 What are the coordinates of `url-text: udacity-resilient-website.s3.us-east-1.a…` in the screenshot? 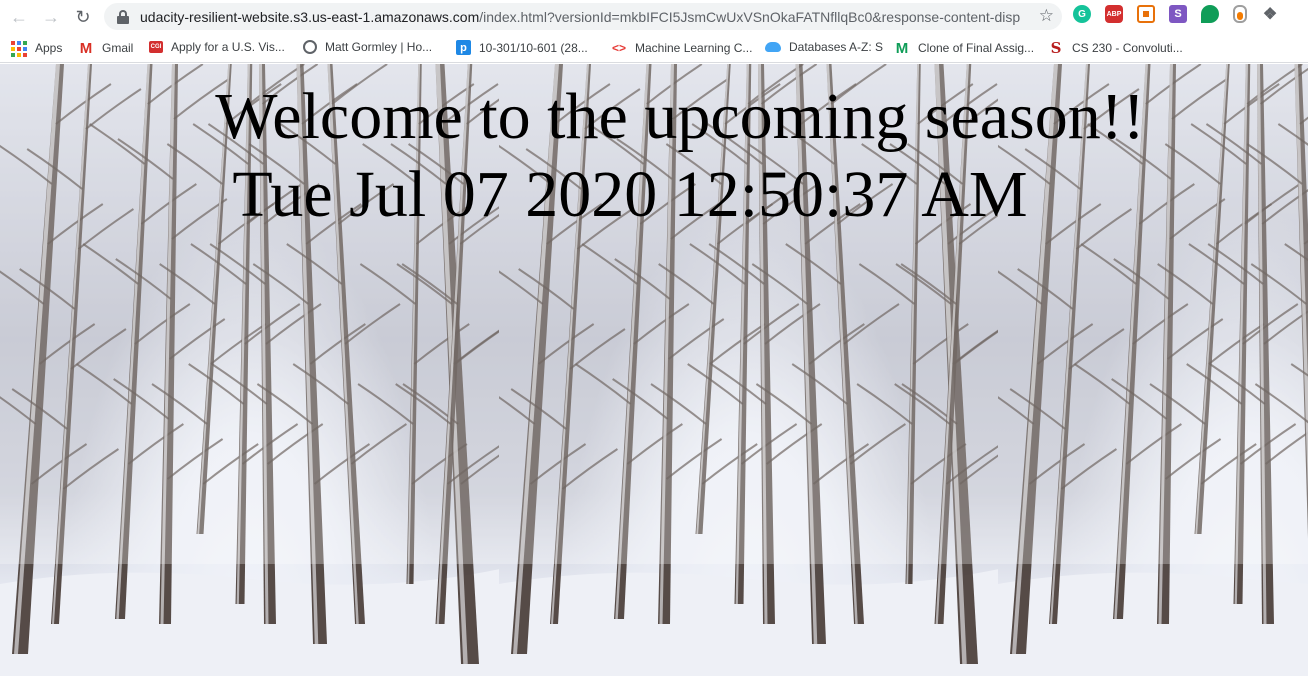 It's located at (580, 17).